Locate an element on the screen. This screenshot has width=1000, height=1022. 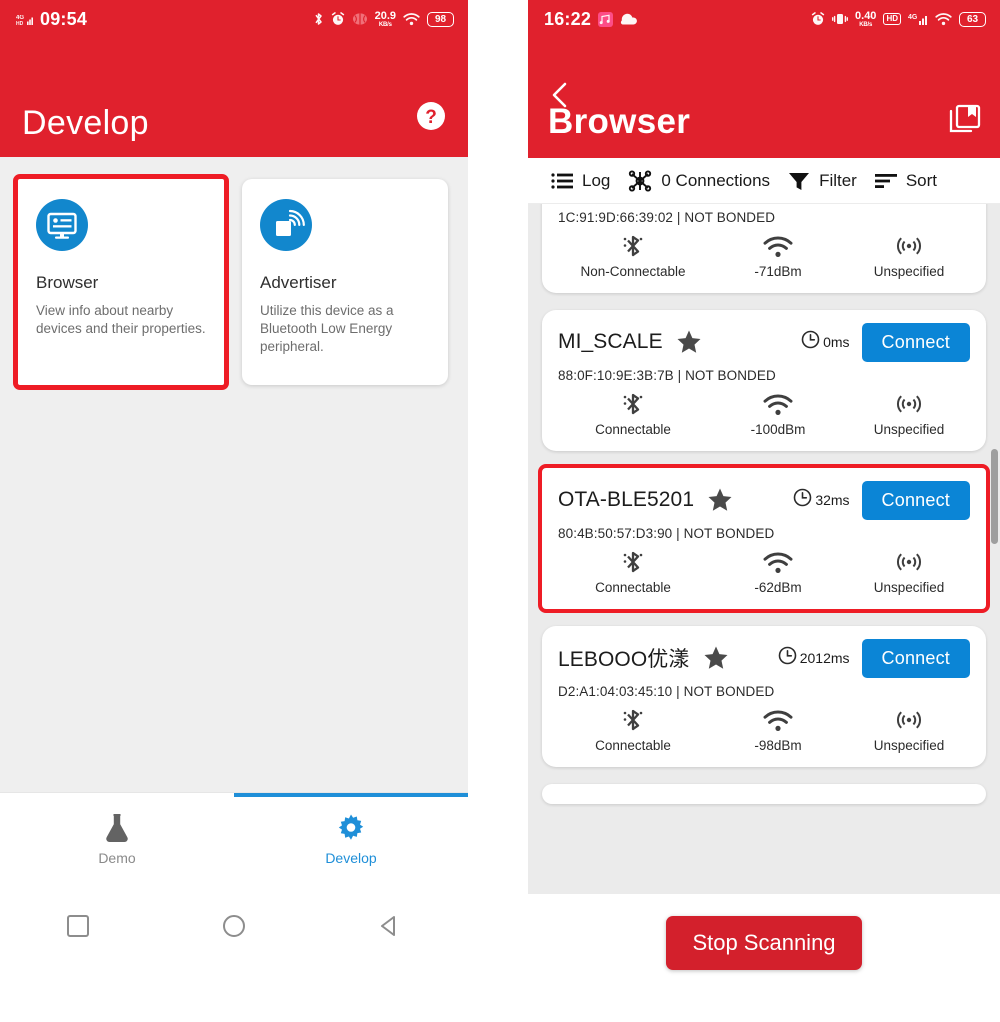
device-latency-label: 0ms is located at coordinates (836, 342).